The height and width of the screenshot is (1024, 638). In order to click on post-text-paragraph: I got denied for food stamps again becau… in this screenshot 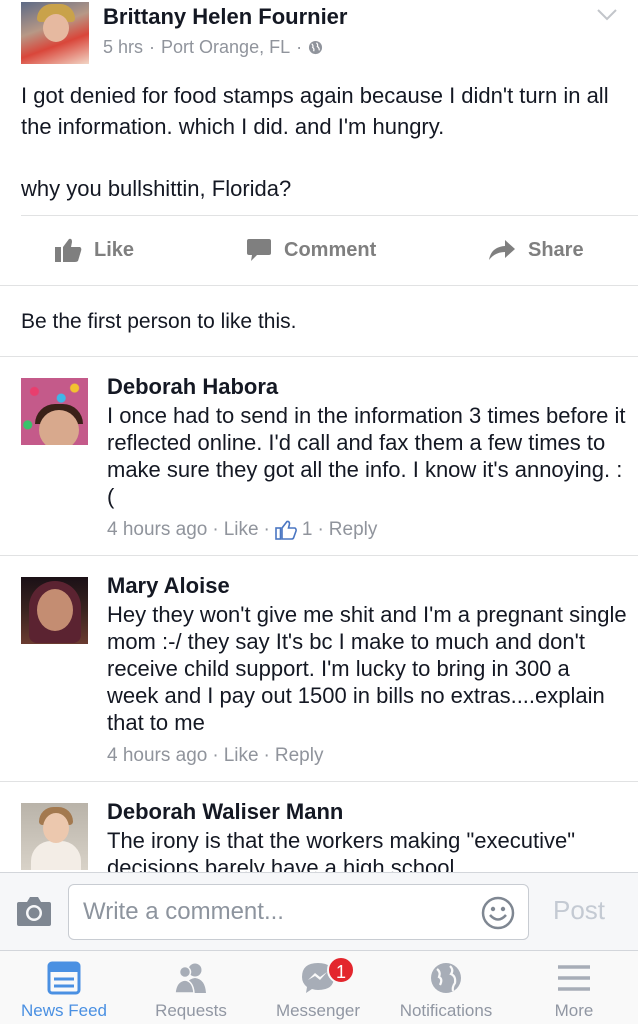, I will do `click(315, 111)`.